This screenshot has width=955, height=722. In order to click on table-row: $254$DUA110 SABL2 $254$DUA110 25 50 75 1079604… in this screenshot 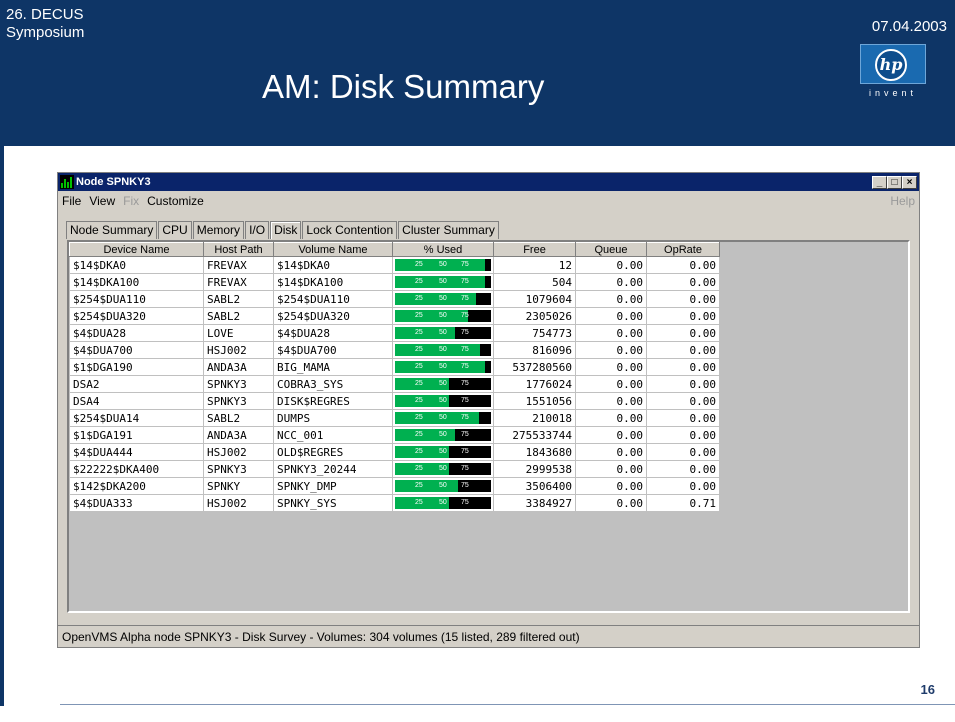, I will do `click(394, 299)`.